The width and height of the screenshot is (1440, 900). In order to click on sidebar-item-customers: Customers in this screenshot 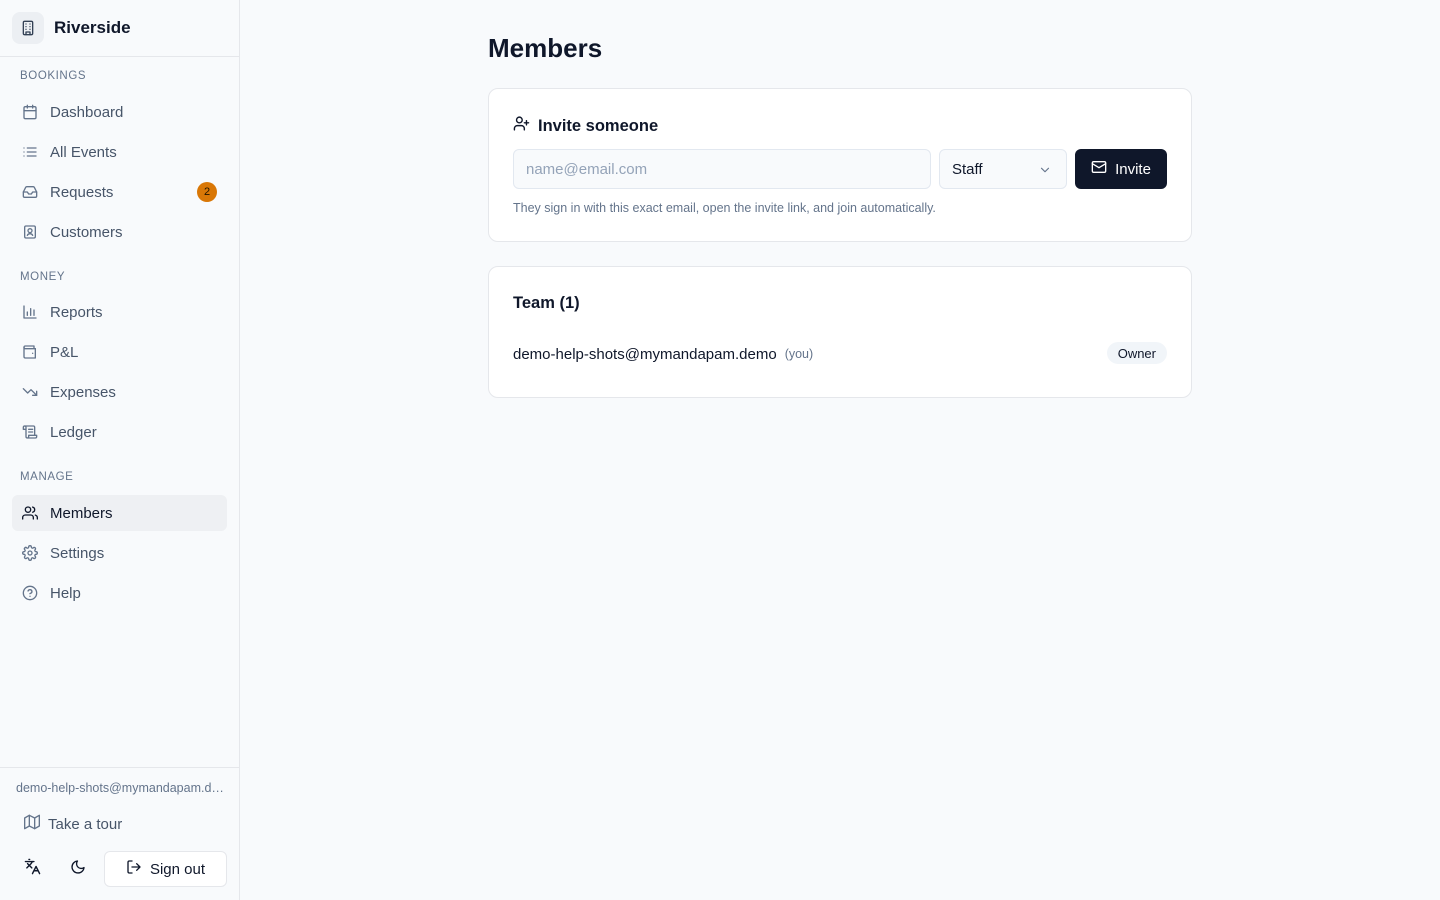, I will do `click(119, 232)`.